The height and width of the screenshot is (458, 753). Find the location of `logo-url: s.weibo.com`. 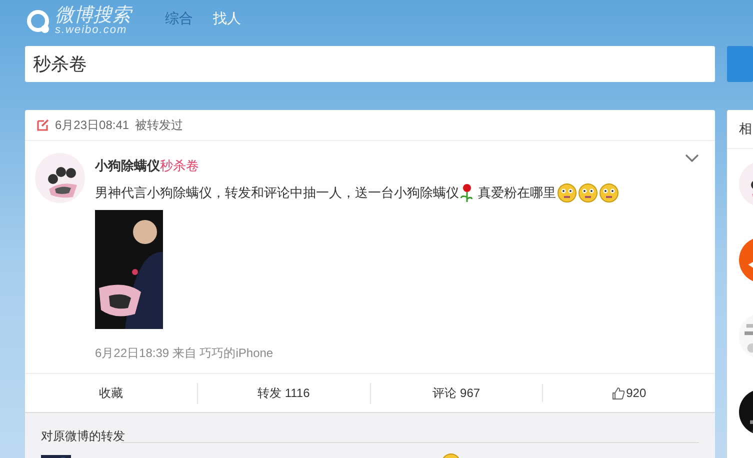

logo-url: s.weibo.com is located at coordinates (91, 30).